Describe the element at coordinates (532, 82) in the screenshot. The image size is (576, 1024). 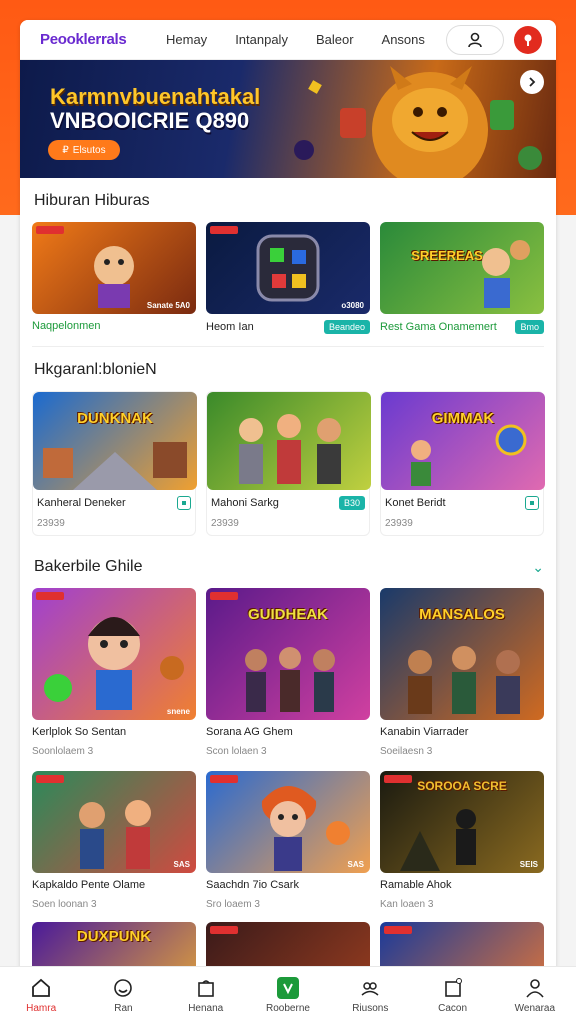
I see `banner-next-button` at that location.